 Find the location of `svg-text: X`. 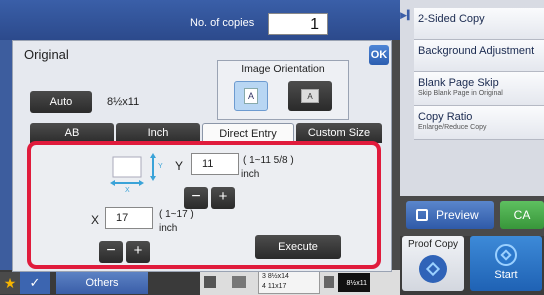

svg-text: X is located at coordinates (127, 190).